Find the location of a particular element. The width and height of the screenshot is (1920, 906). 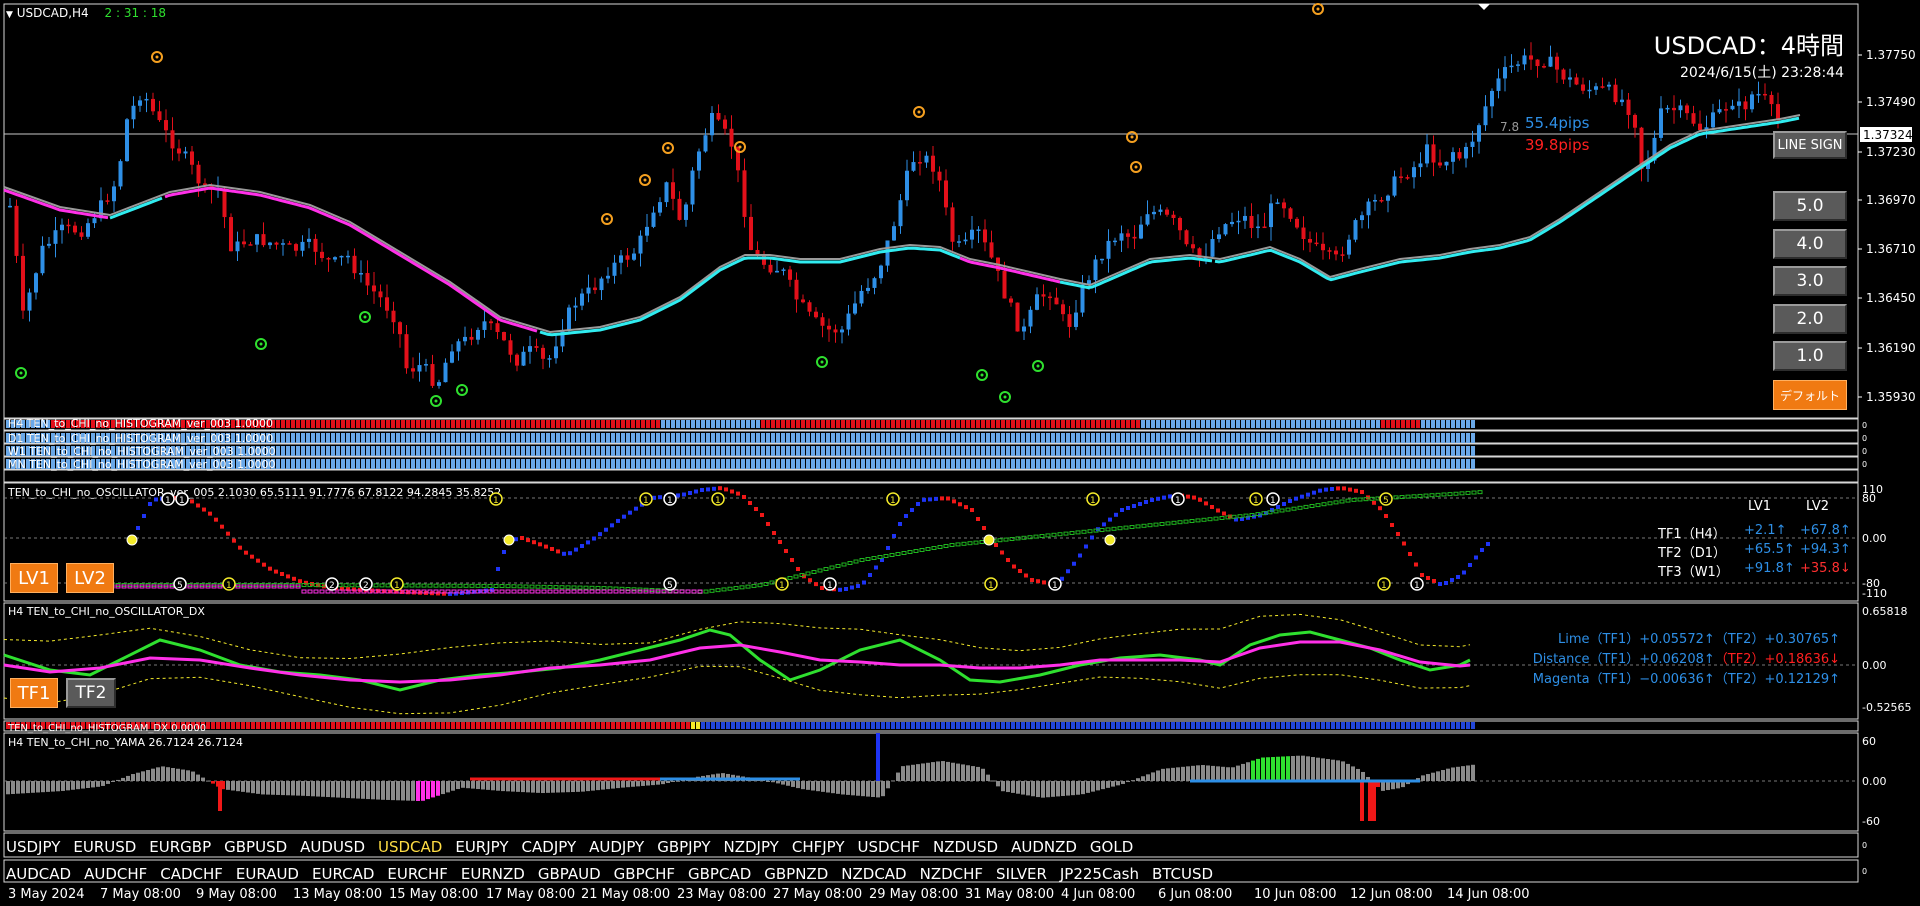

symbol-link: AUDCHF is located at coordinates (115, 874).